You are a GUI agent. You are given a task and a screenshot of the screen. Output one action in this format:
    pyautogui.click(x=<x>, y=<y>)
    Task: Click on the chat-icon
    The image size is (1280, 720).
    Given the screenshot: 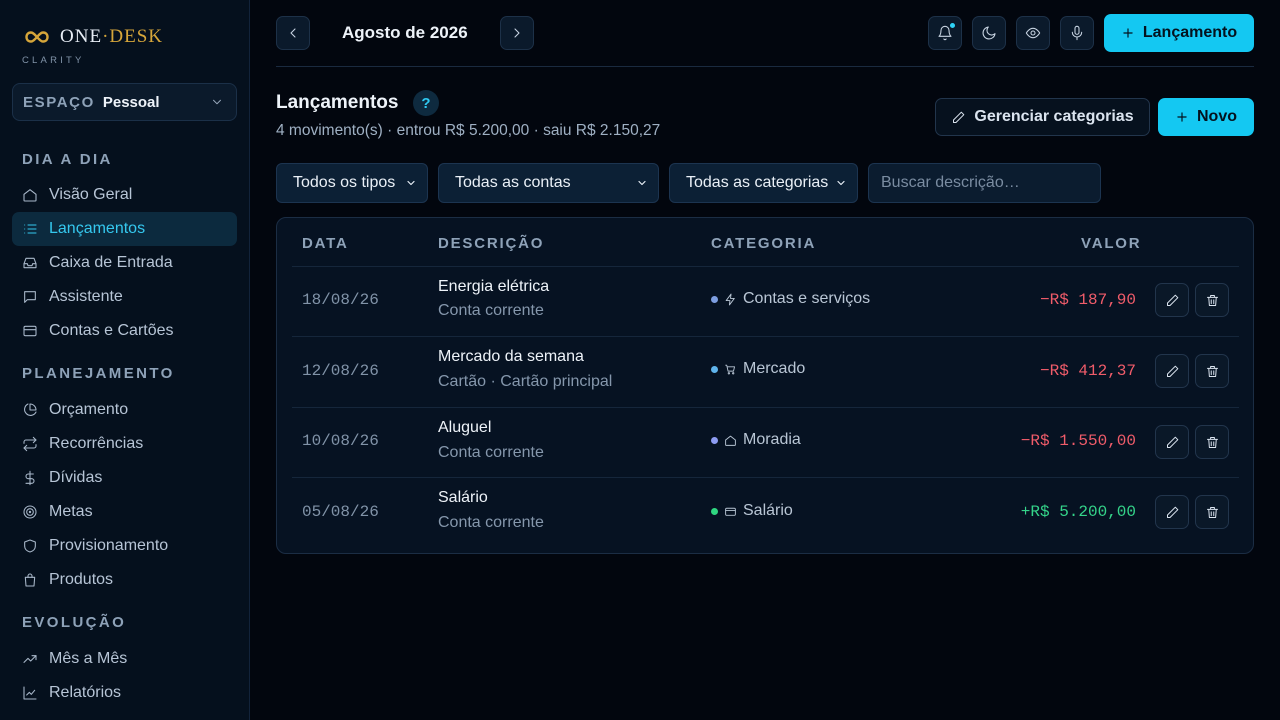 What is the action you would take?
    pyautogui.click(x=30, y=297)
    